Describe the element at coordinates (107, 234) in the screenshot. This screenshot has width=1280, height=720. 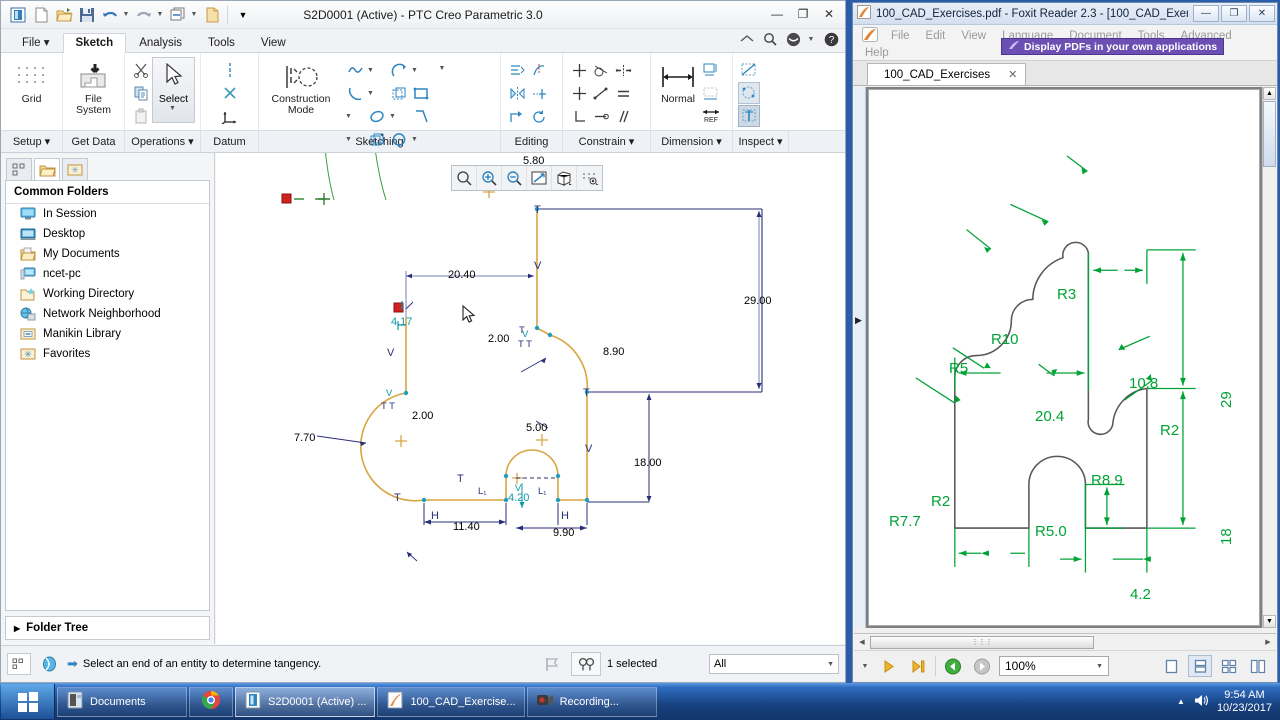
I see `folder-item-desktop: Desktop` at that location.